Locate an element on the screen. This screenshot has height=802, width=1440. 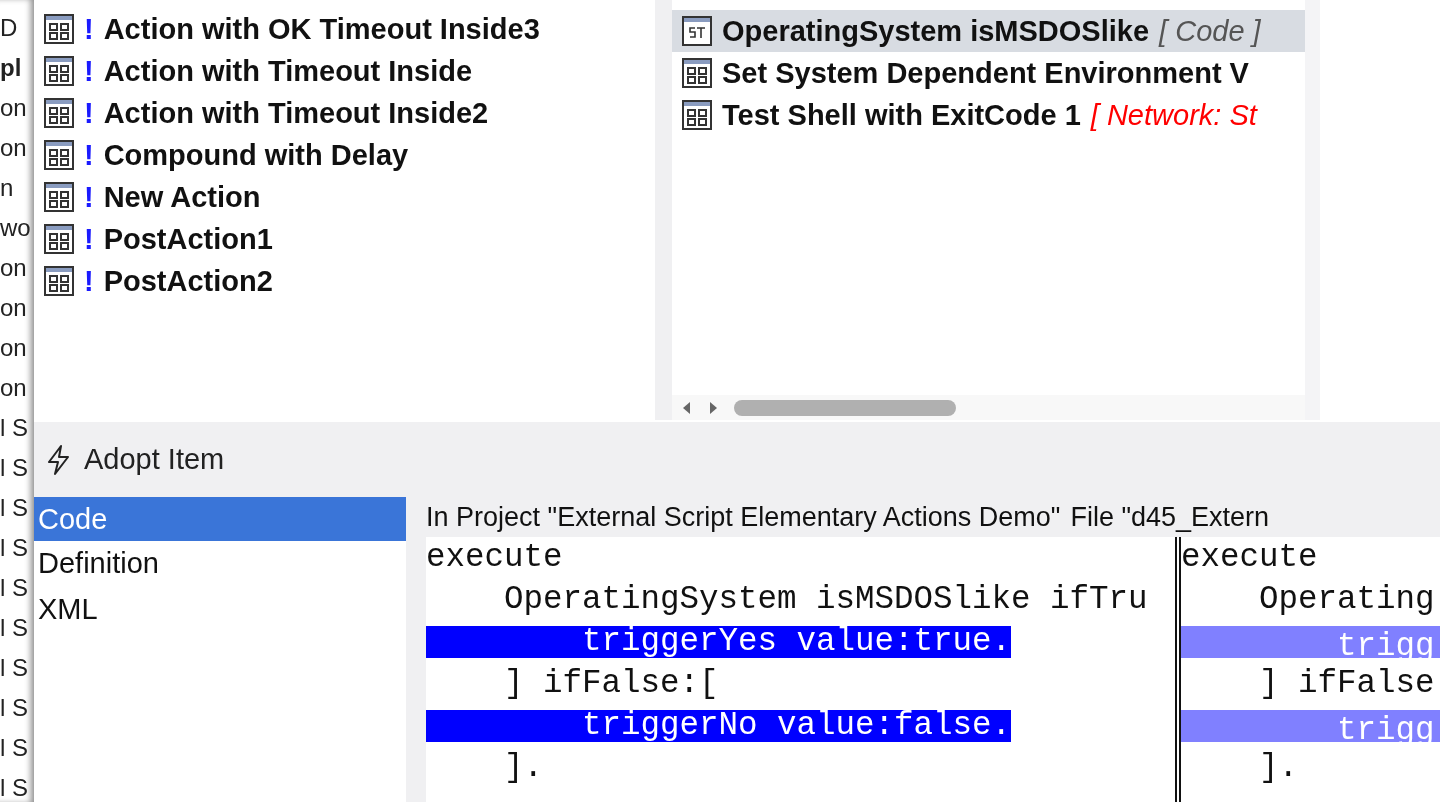
item-note: [ Network: St is located at coordinates (1173, 115).